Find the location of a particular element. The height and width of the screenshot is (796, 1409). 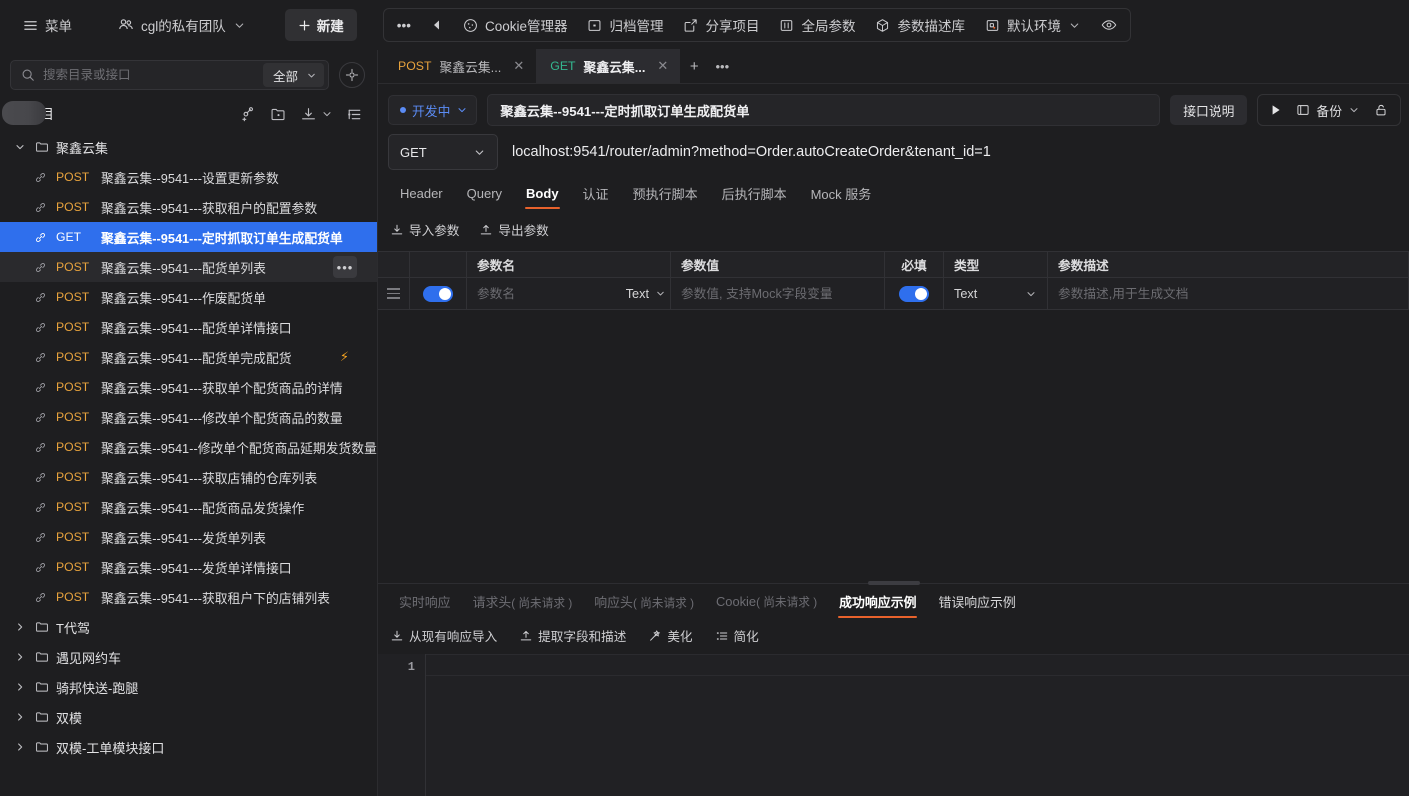

tab-body: Body is located at coordinates (542, 197).